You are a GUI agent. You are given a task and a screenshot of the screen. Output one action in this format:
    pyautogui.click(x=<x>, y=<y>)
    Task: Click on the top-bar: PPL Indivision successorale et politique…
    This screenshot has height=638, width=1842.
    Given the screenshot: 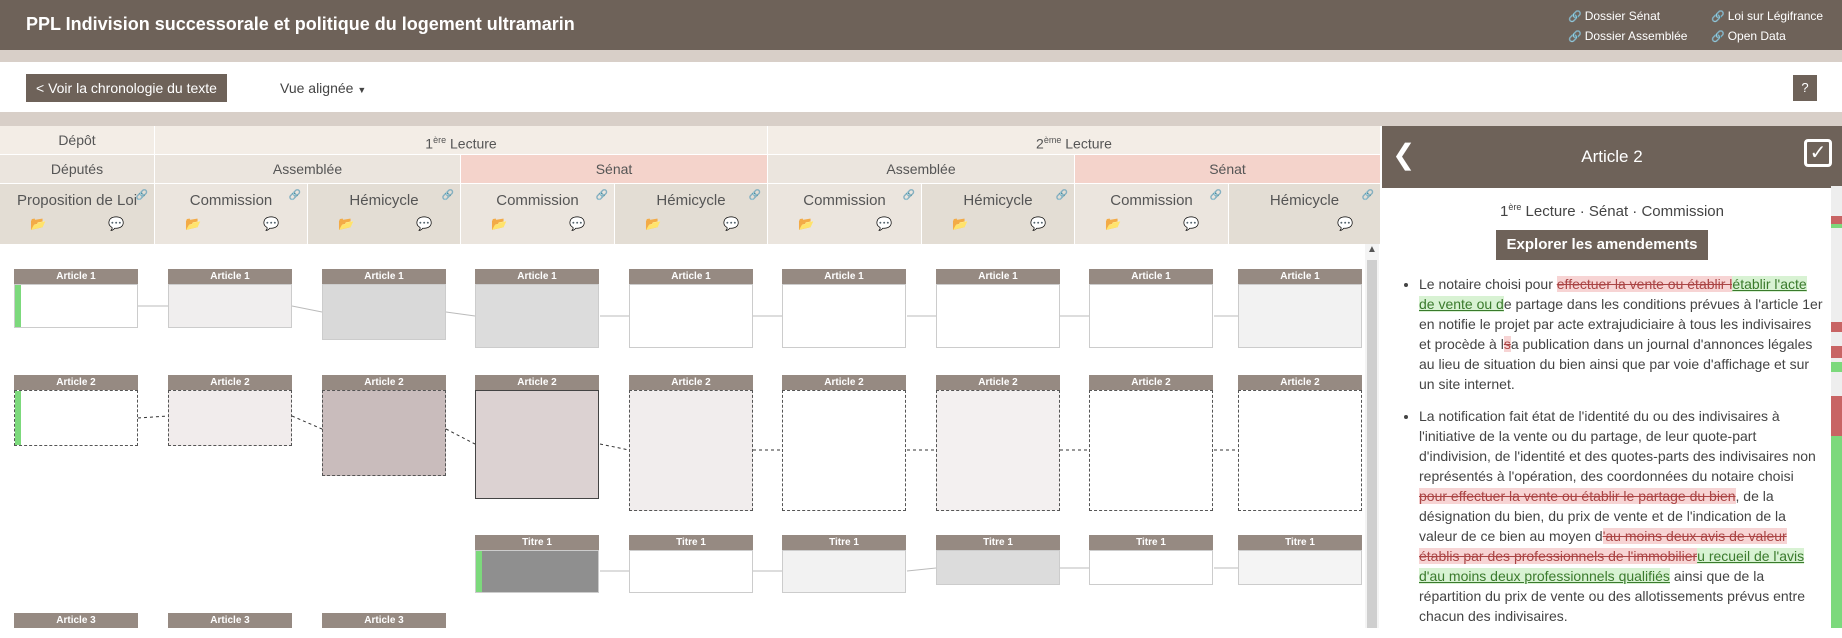 What is the action you would take?
    pyautogui.click(x=921, y=25)
    